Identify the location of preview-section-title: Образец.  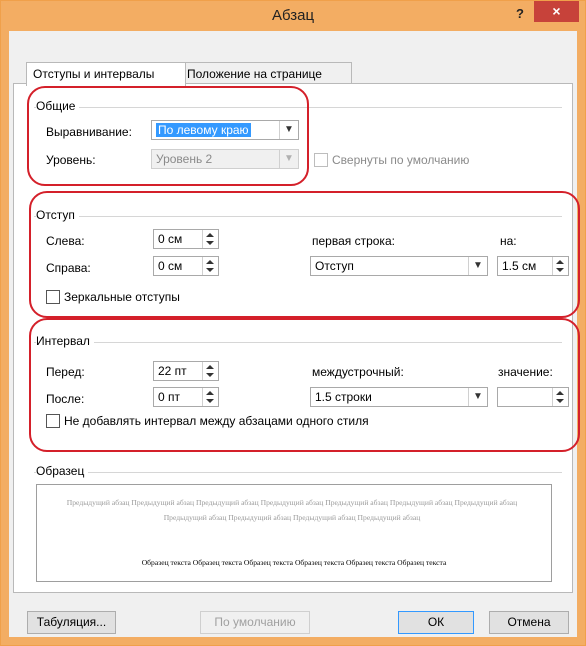
(62, 471).